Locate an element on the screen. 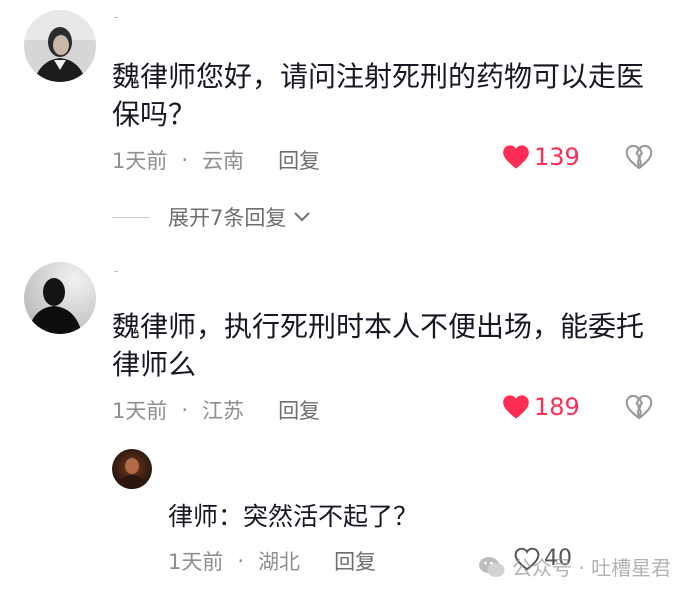 The image size is (690, 593). expand-divider is located at coordinates (131, 217).